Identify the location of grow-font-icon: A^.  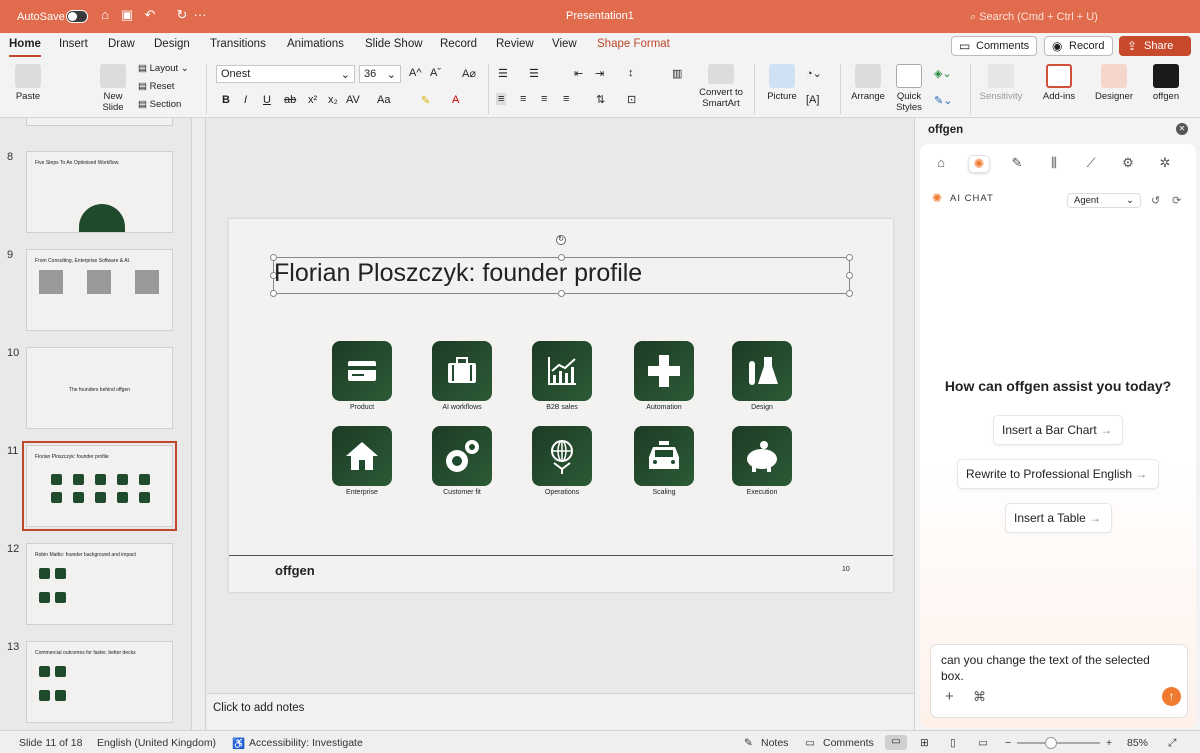
(415, 73).